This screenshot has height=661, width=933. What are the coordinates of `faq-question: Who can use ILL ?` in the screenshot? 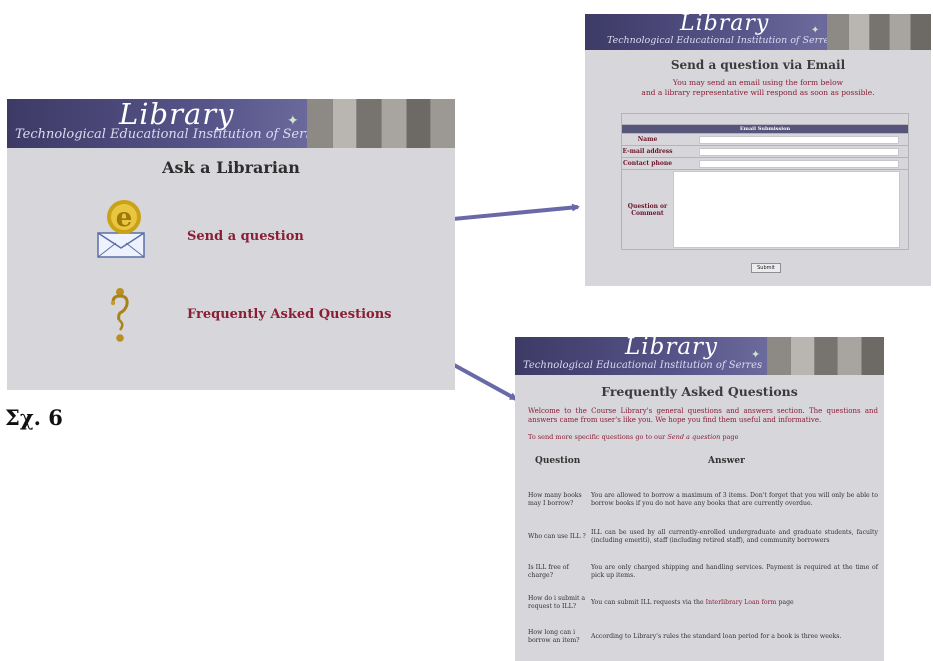 It's located at (557, 536).